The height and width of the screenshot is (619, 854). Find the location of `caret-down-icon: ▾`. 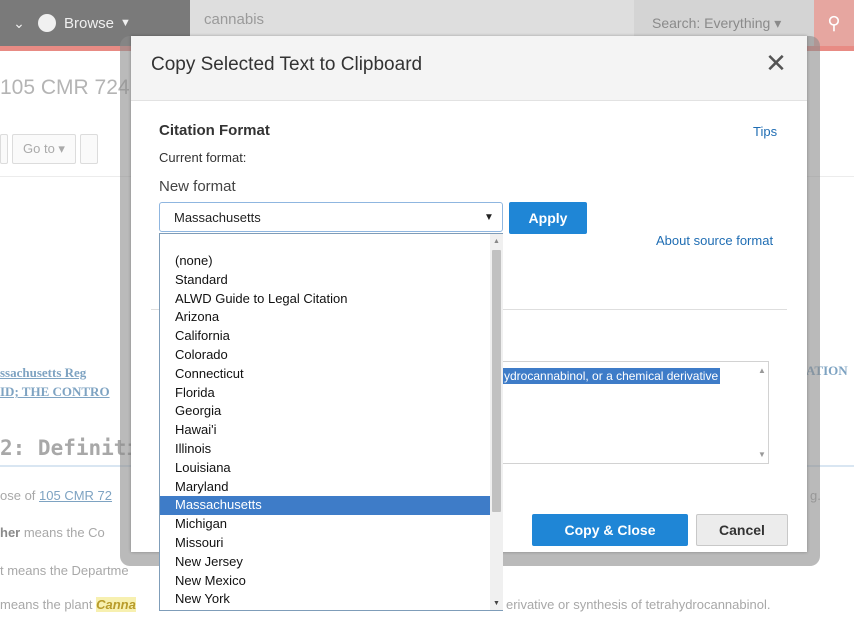

caret-down-icon: ▾ is located at coordinates (778, 23).